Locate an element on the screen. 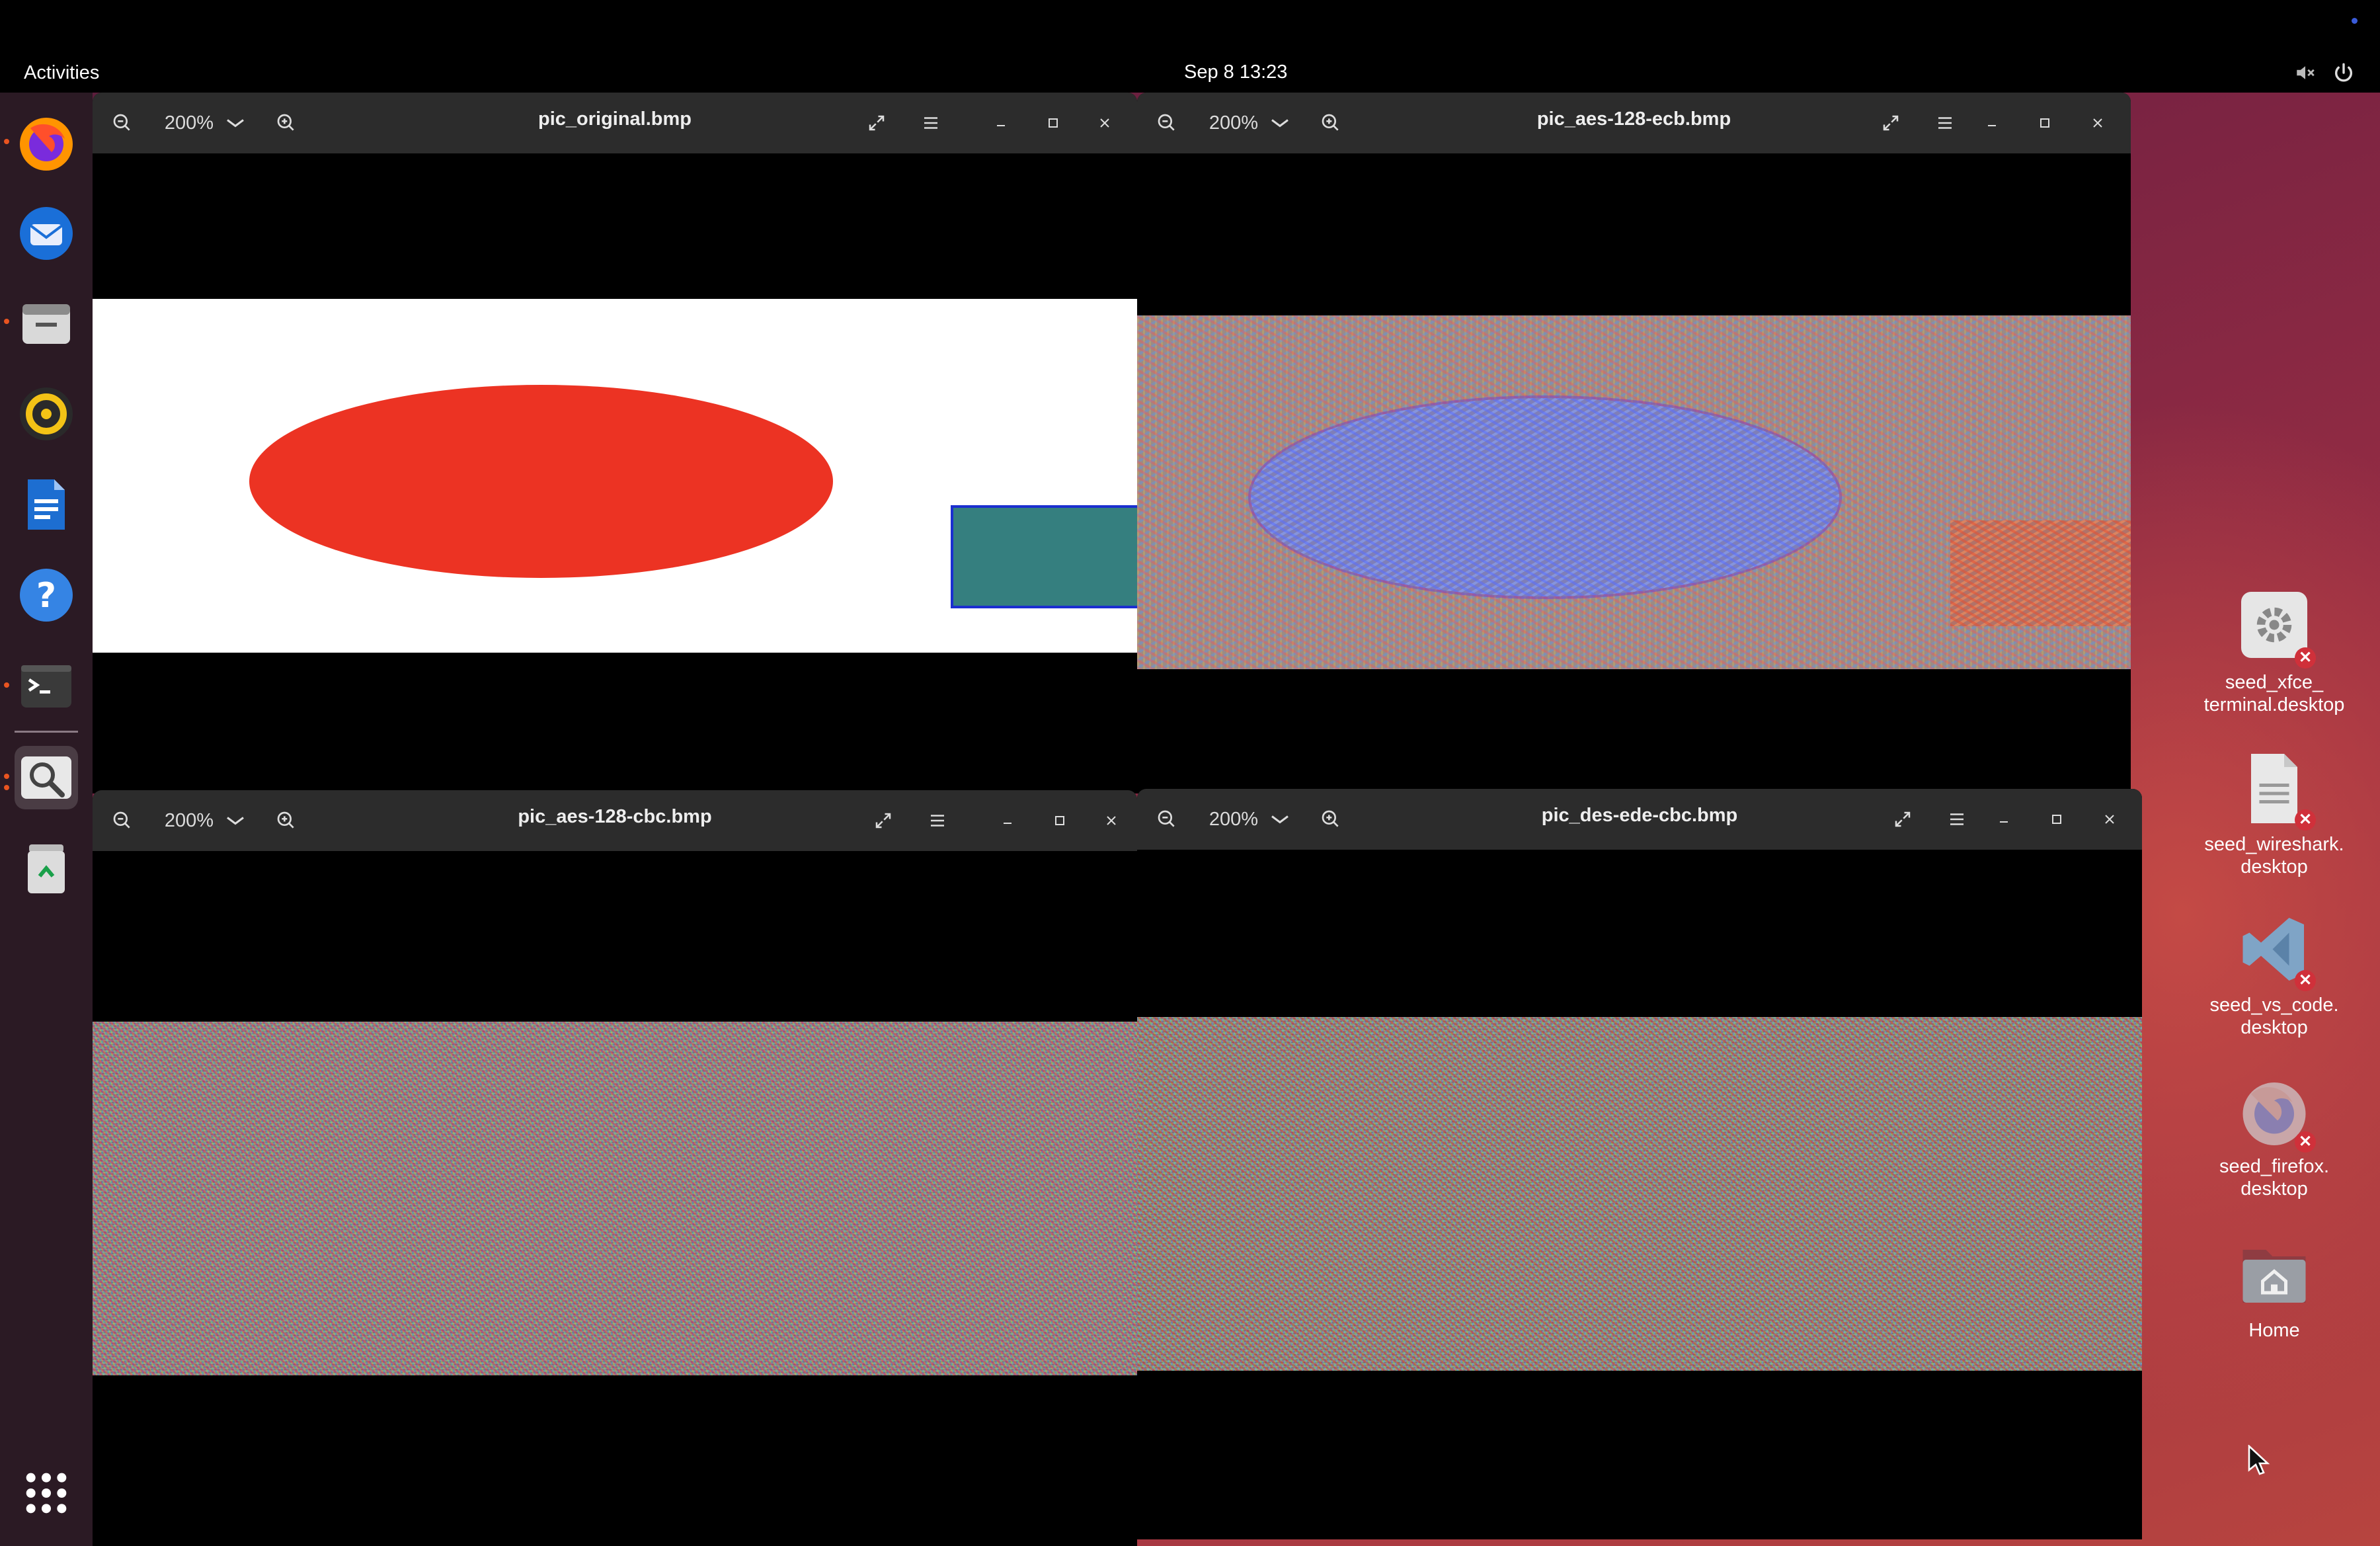  power-icon is located at coordinates (2343, 72).